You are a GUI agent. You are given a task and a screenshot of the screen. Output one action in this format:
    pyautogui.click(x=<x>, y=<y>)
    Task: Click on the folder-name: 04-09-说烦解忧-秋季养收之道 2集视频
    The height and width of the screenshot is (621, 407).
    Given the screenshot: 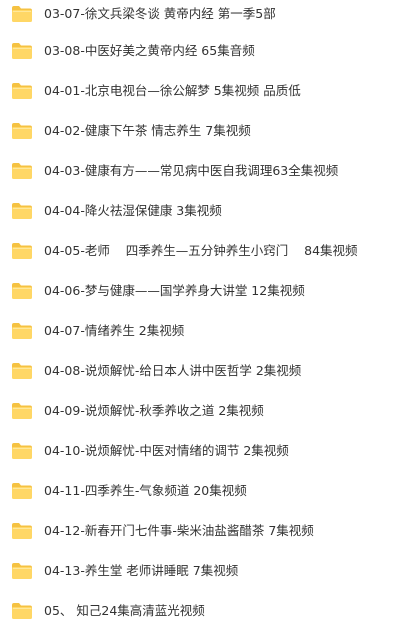 What is the action you would take?
    pyautogui.click(x=154, y=410)
    